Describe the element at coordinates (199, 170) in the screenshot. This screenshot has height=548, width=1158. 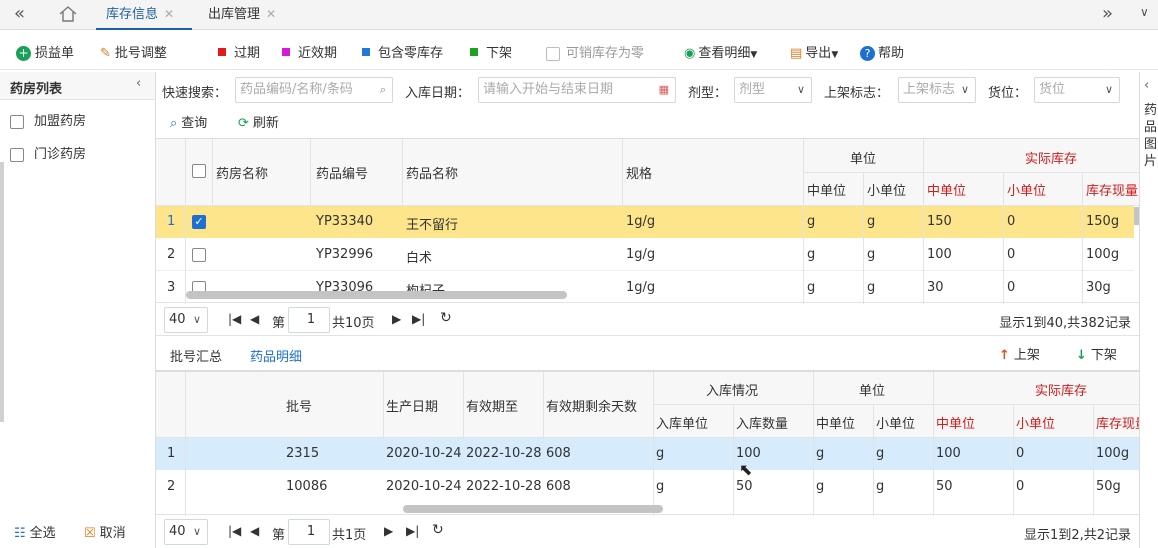
I see `header-checkbox` at that location.